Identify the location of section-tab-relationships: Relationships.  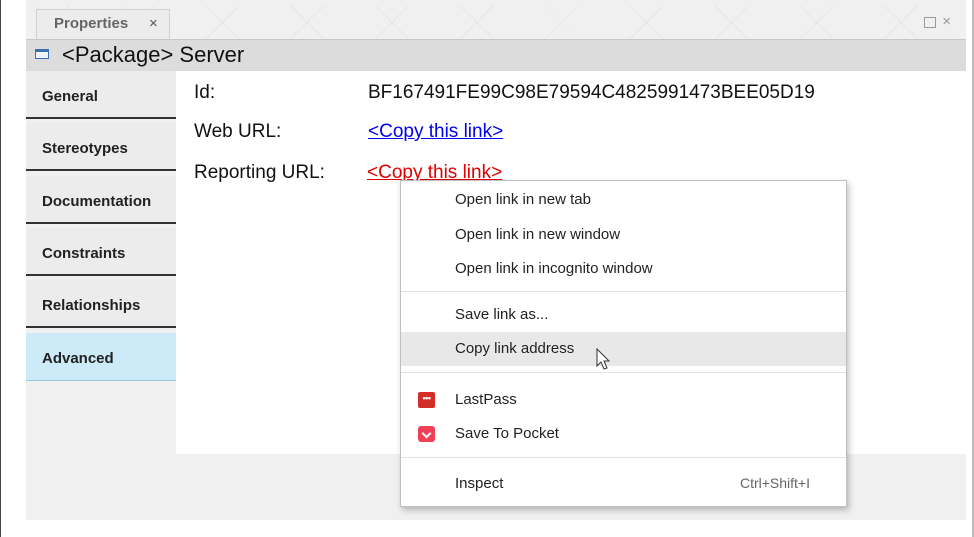
(101, 304).